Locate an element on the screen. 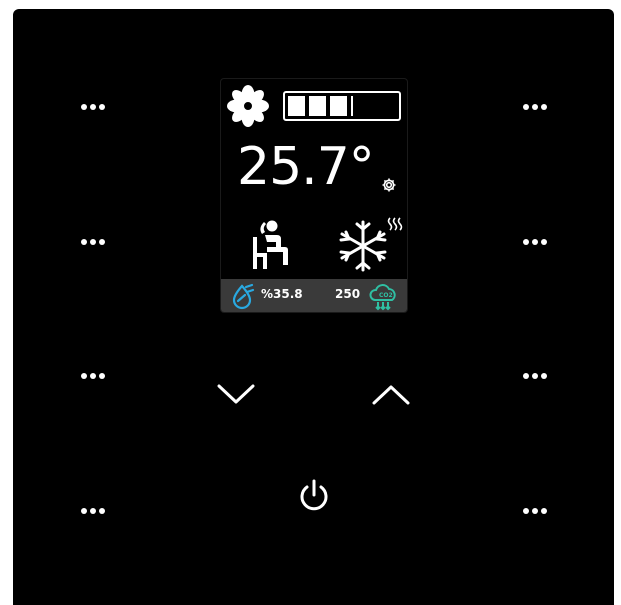  water-drop-icon is located at coordinates (243, 296).